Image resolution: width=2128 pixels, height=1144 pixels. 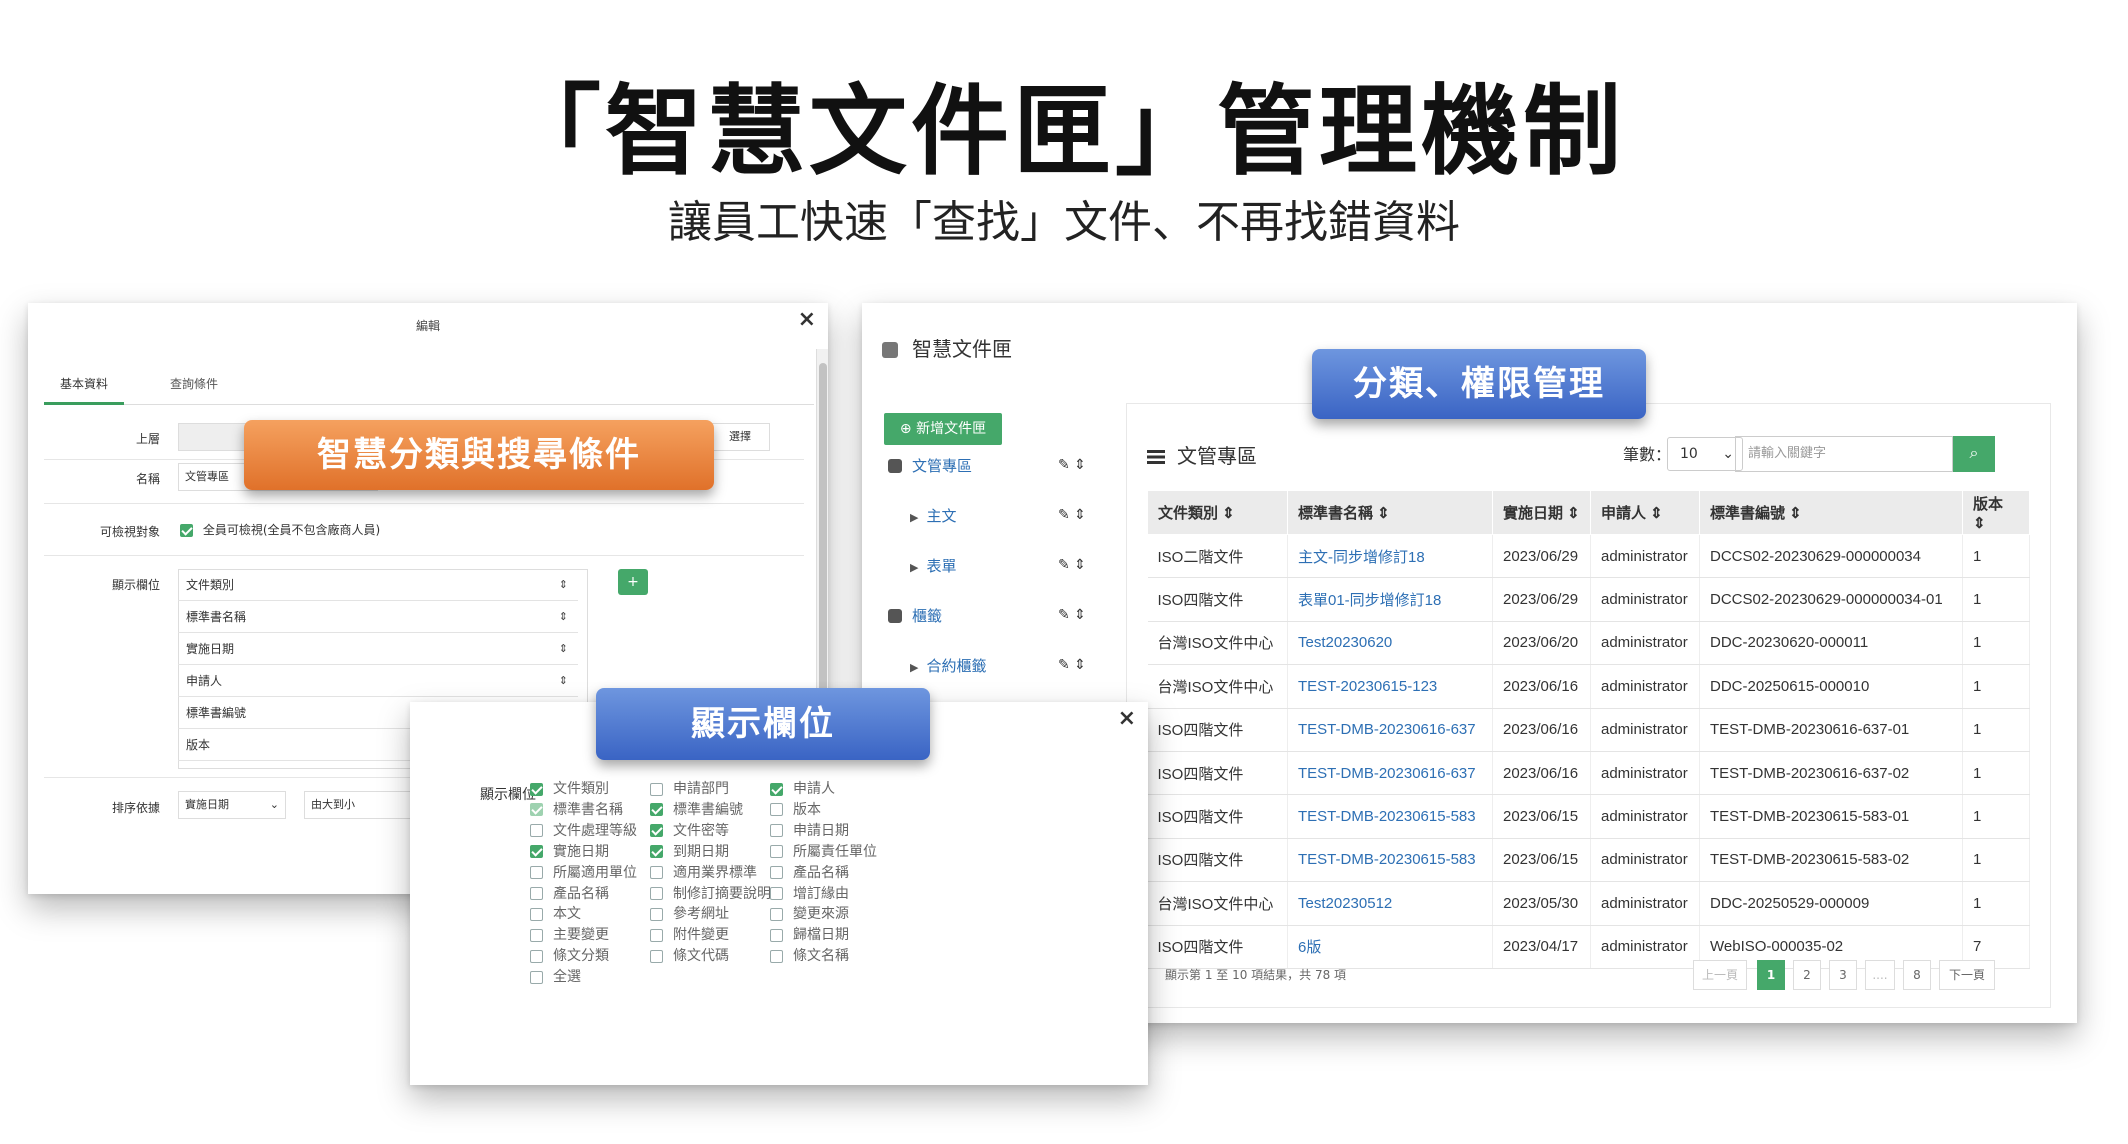 I want to click on column-option: 增訂緣由, so click(x=809, y=893).